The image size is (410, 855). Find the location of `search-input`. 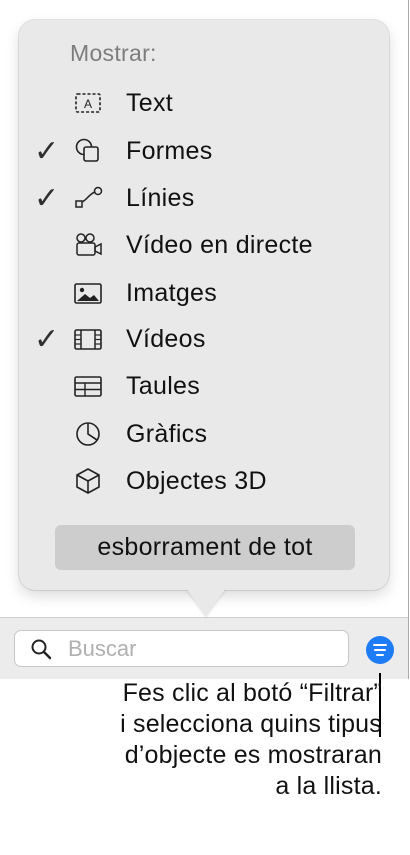

search-input is located at coordinates (203, 648).